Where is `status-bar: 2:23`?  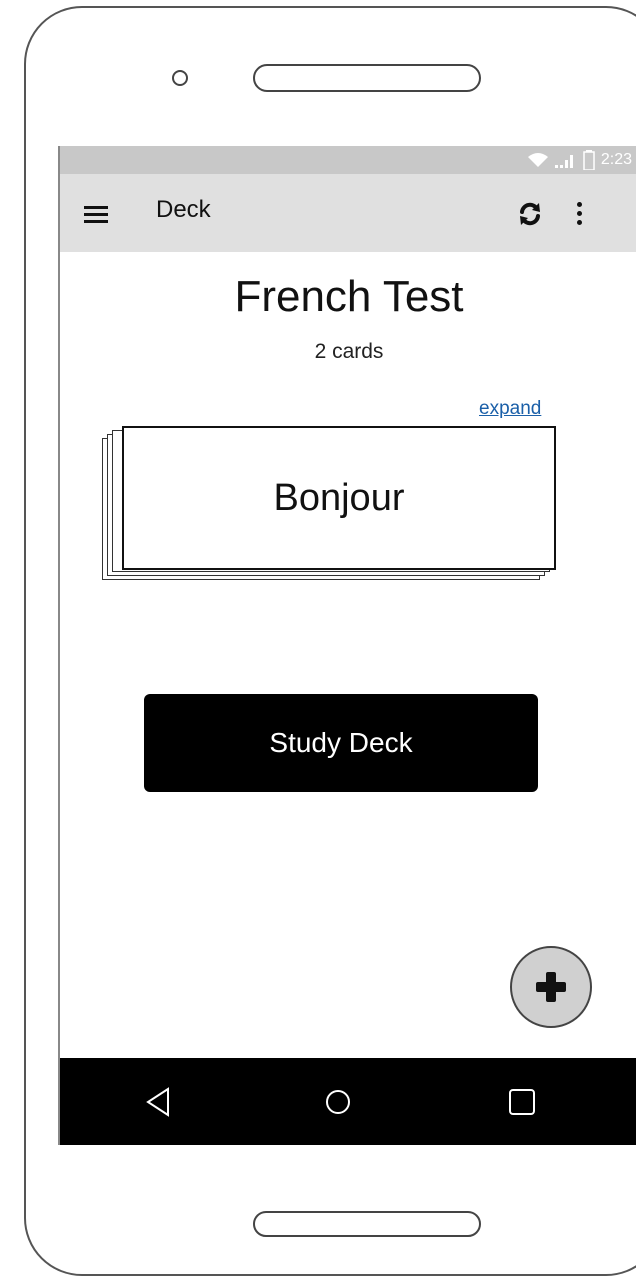
status-bar: 2:23 is located at coordinates (348, 160).